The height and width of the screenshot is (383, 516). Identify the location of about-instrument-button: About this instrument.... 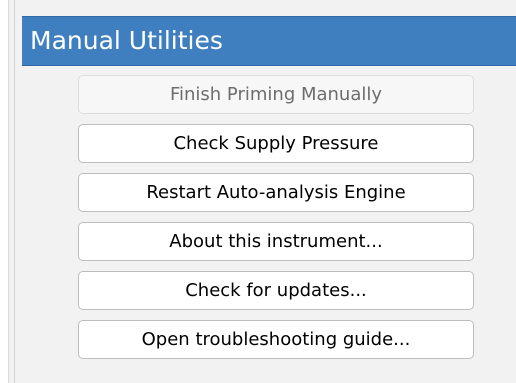
(276, 241).